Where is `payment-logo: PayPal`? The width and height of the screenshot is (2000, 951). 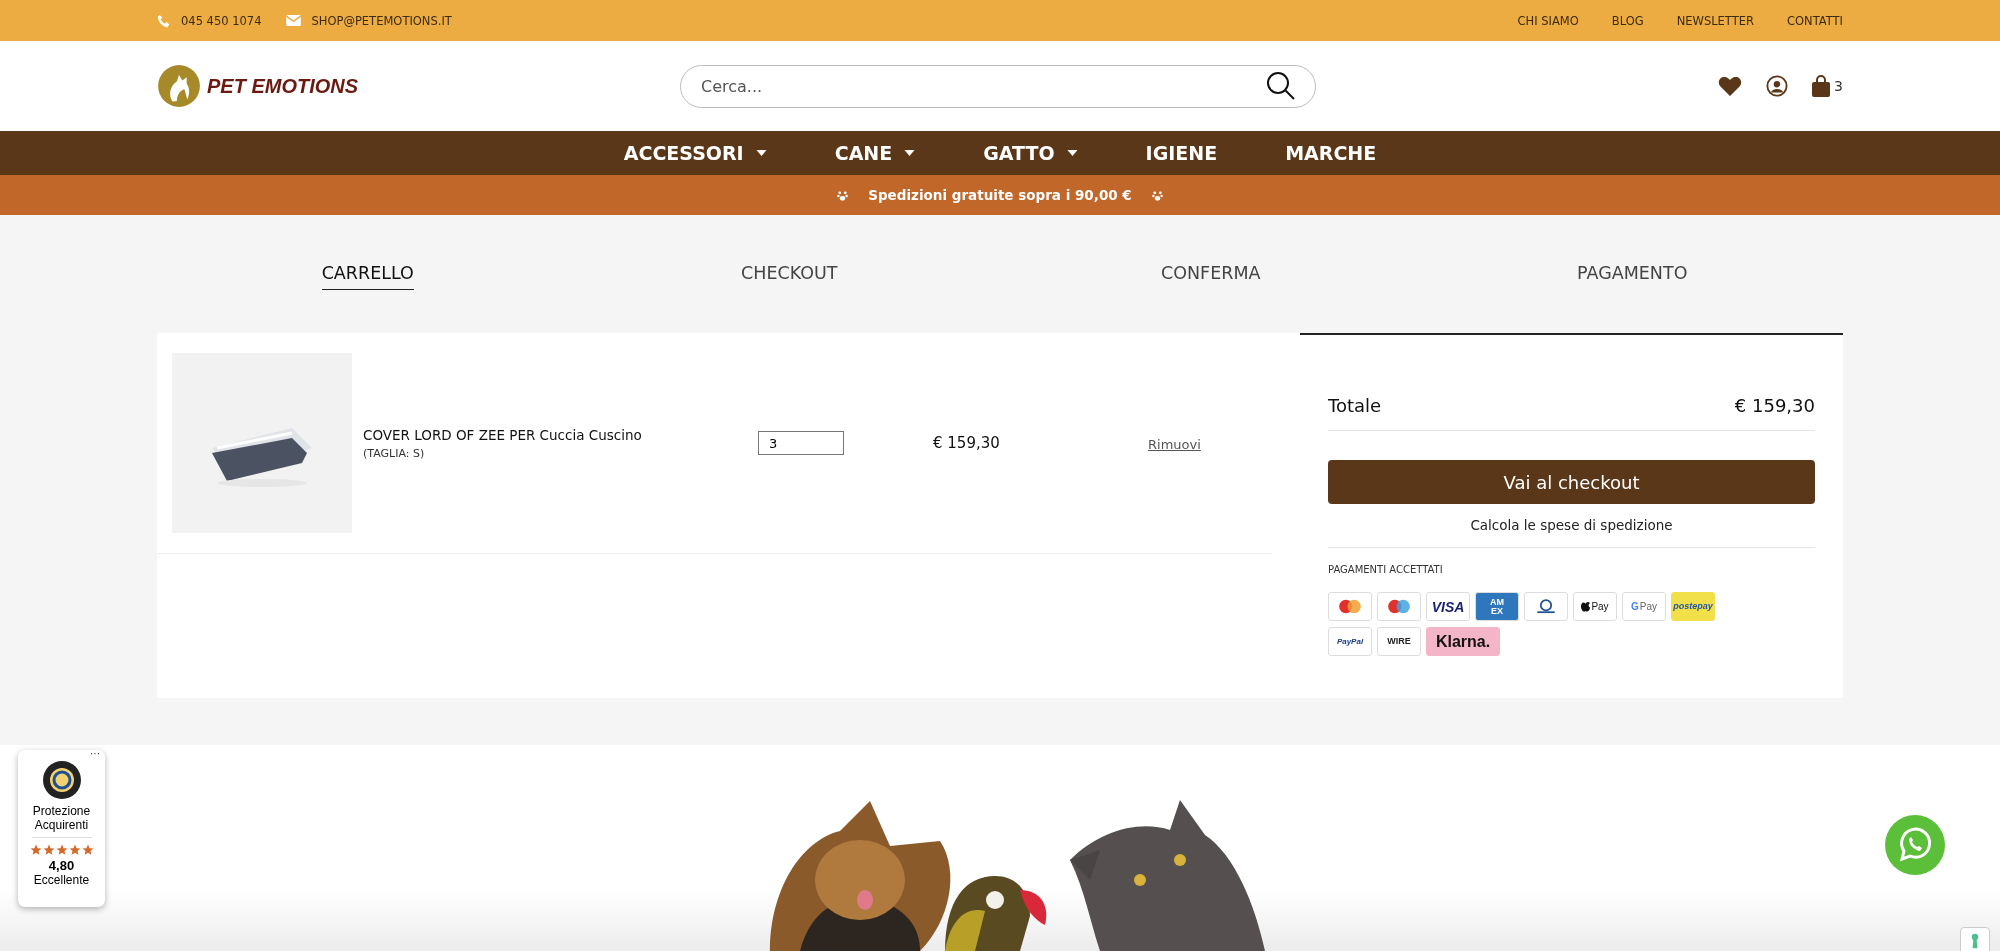 payment-logo: PayPal is located at coordinates (1350, 641).